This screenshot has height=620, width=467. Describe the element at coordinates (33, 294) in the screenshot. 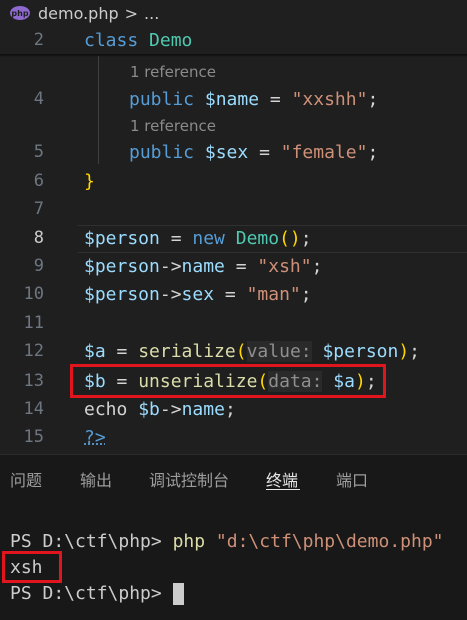

I see `line-number: 10` at that location.